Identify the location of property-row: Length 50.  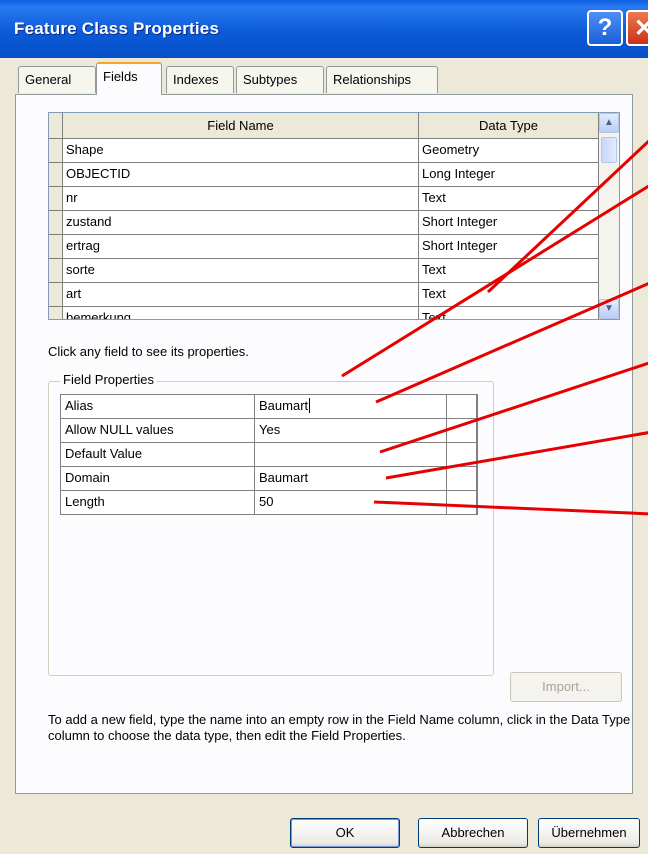
(269, 503).